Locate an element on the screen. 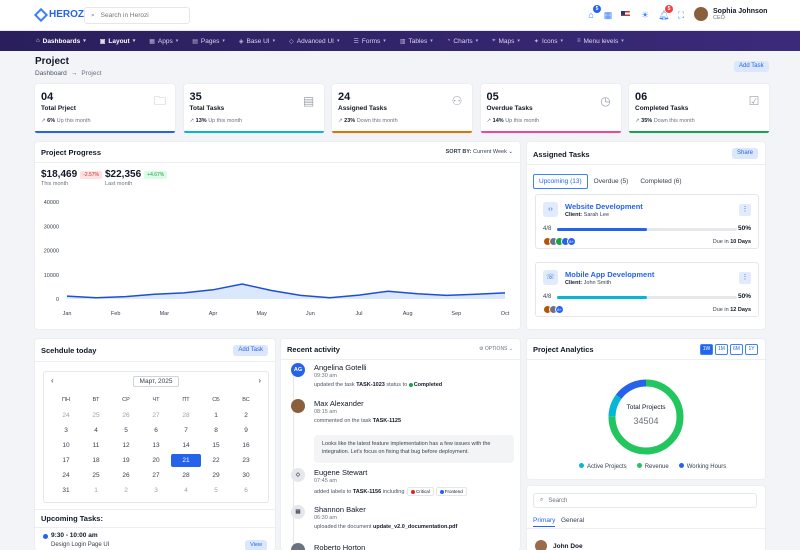  add-task-button: Add Task is located at coordinates (751, 66).